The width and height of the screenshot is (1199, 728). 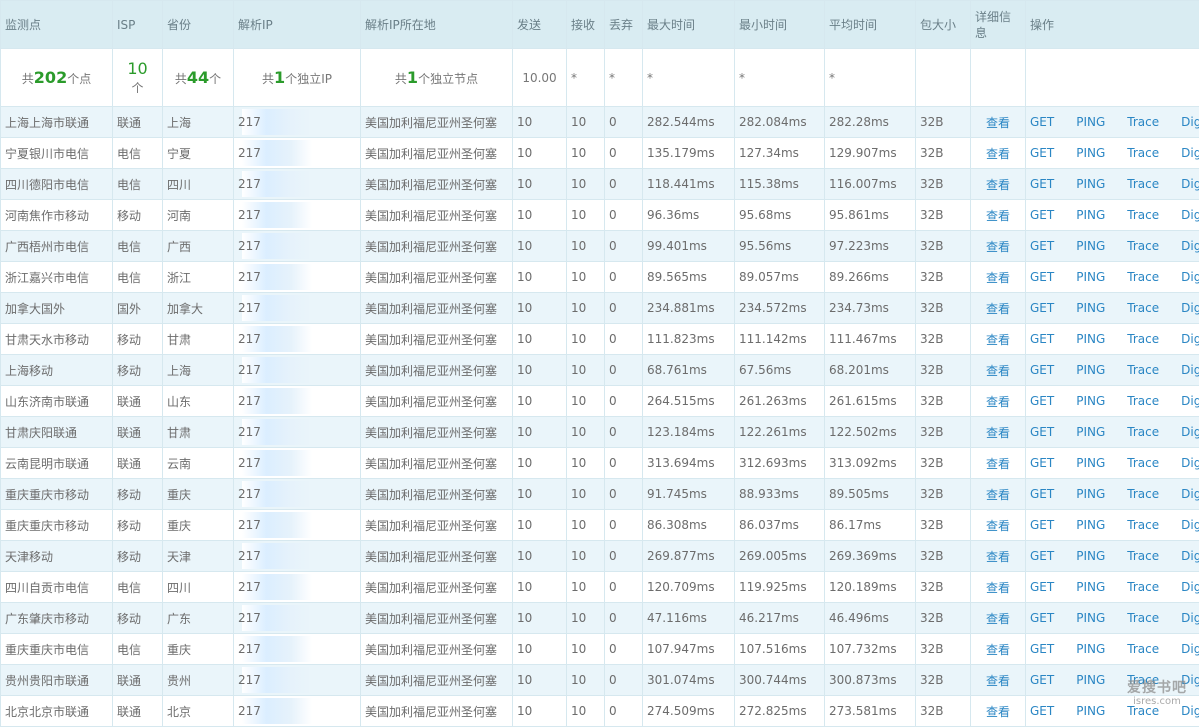 I want to click on details-cell: 查看, so click(x=998, y=277).